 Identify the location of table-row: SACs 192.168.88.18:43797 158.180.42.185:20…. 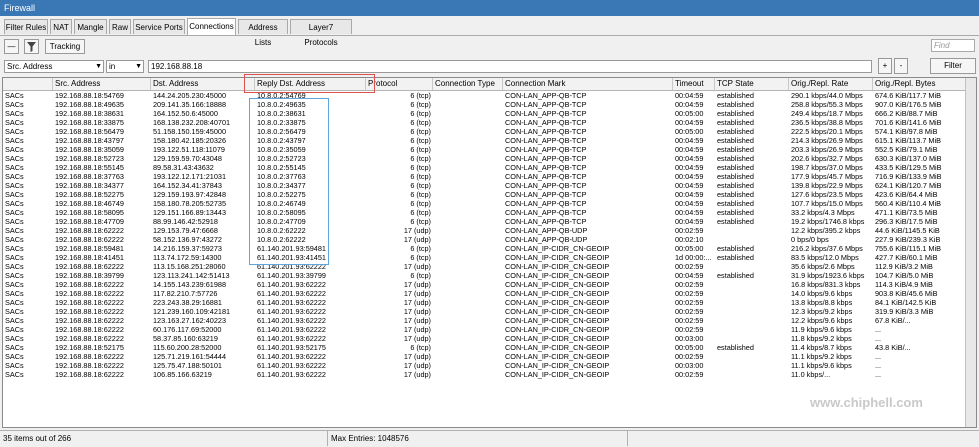
(489, 140).